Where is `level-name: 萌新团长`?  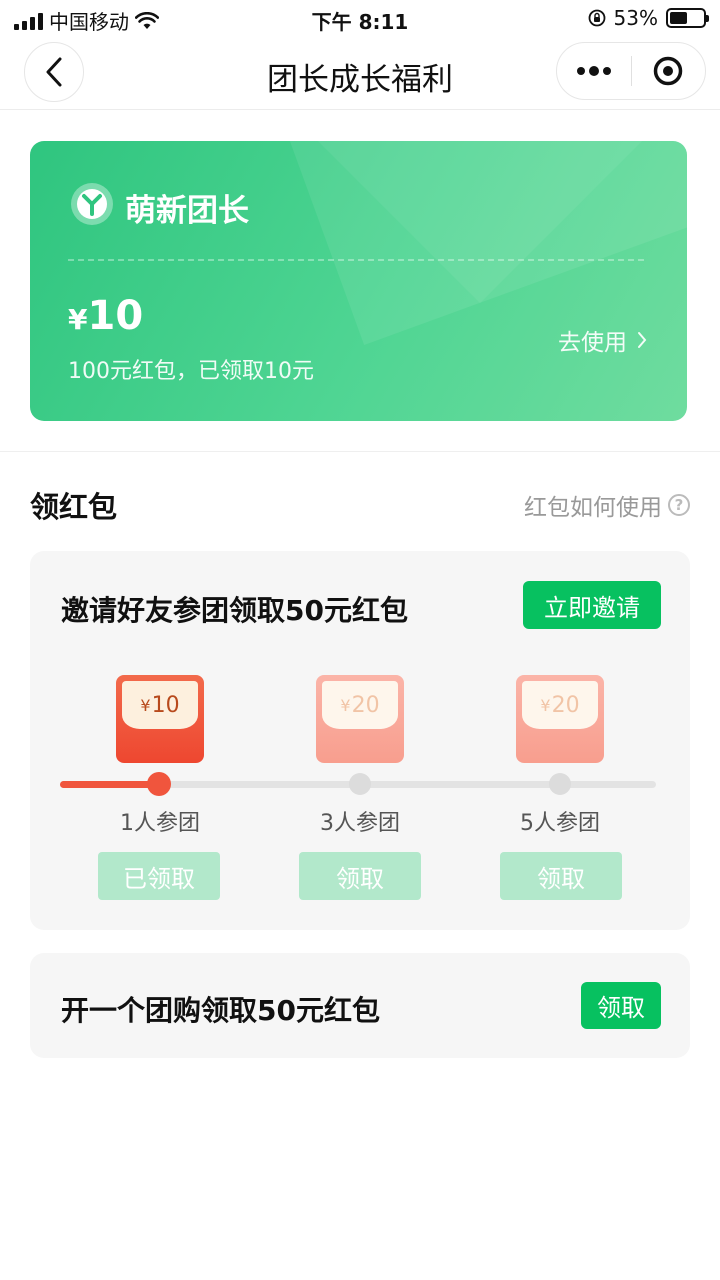 level-name: 萌新团长 is located at coordinates (187, 211).